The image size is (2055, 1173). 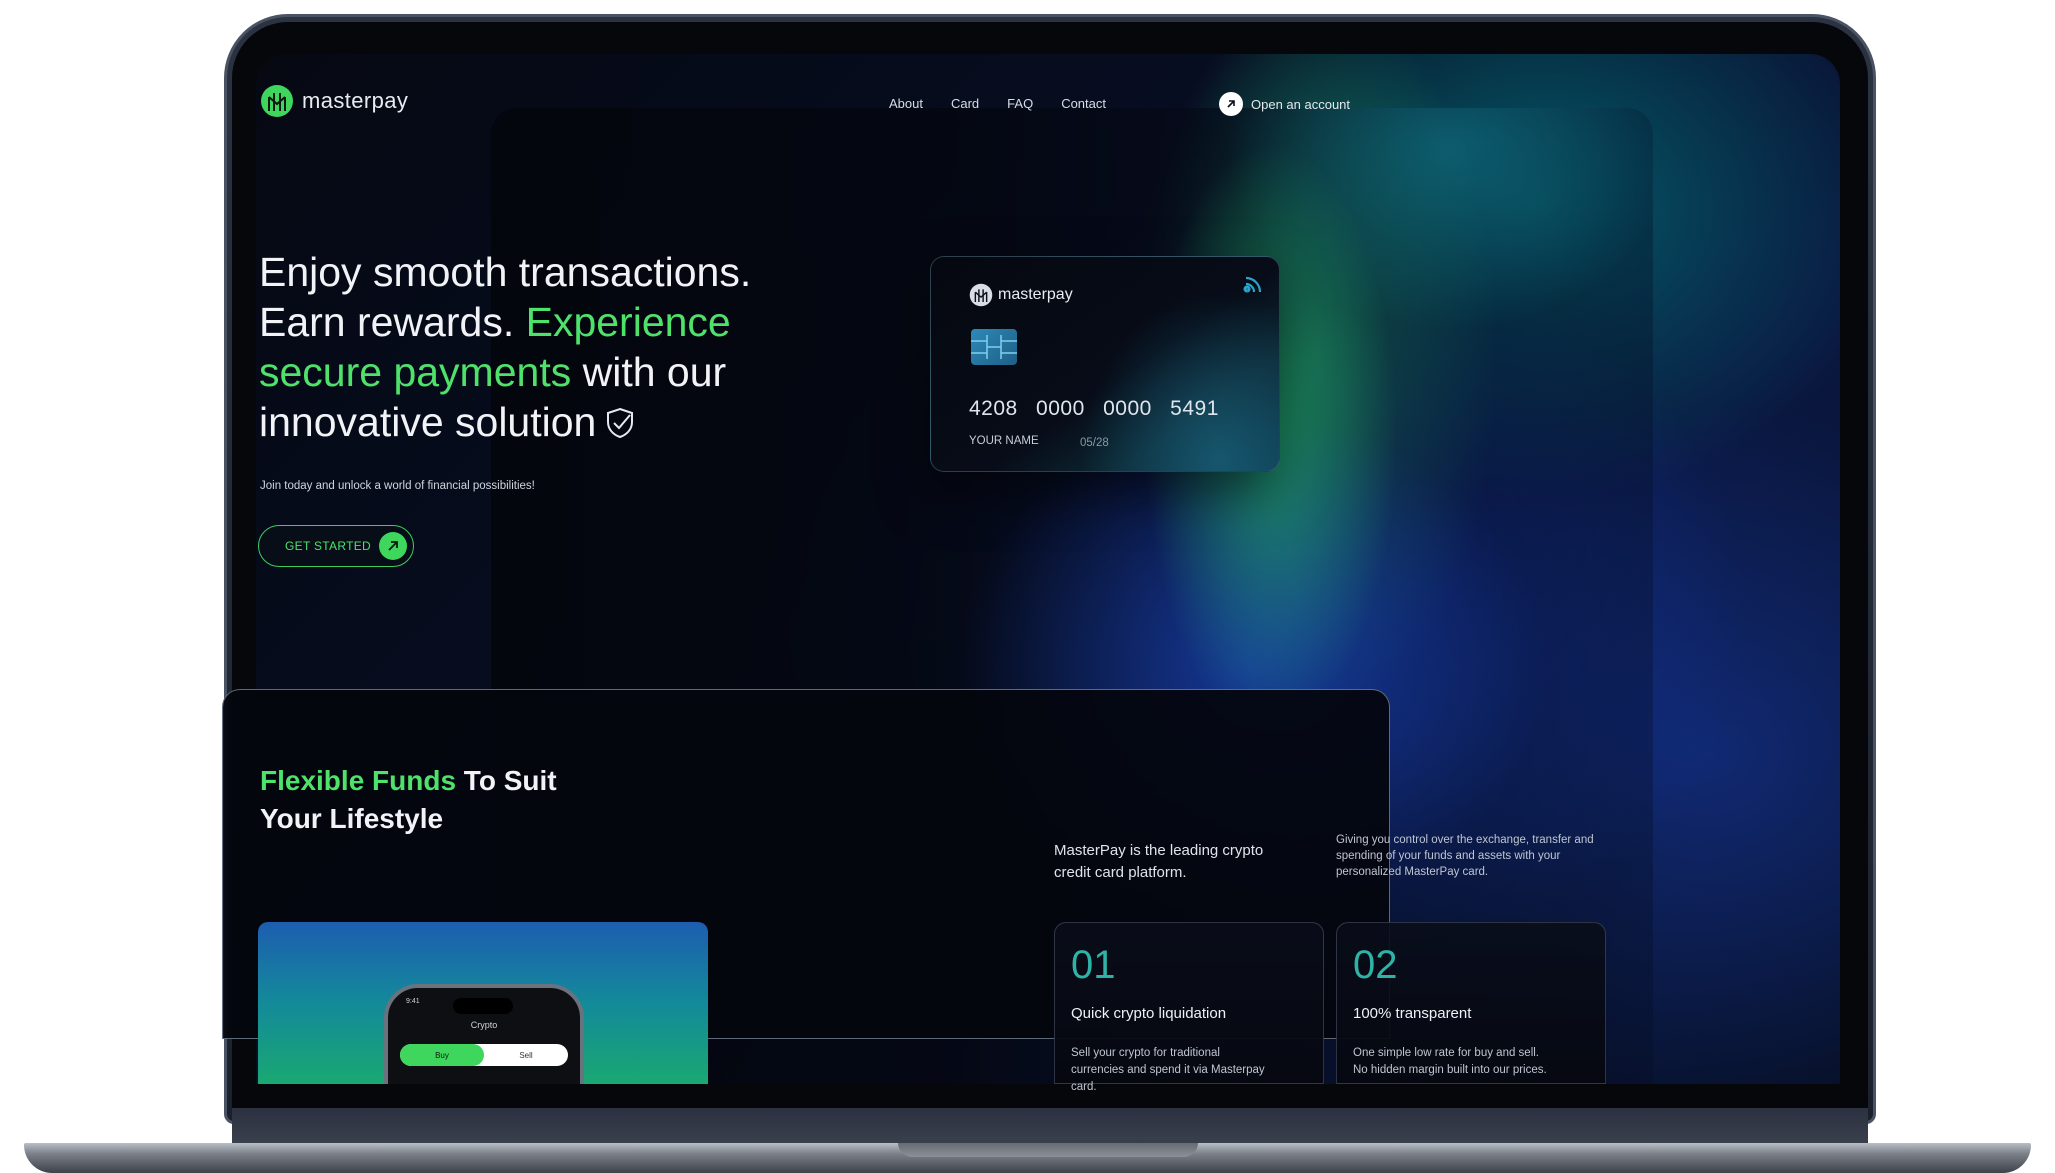 What do you see at coordinates (1004, 441) in the screenshot?
I see `card-holder-name: YOUR NAME` at bounding box center [1004, 441].